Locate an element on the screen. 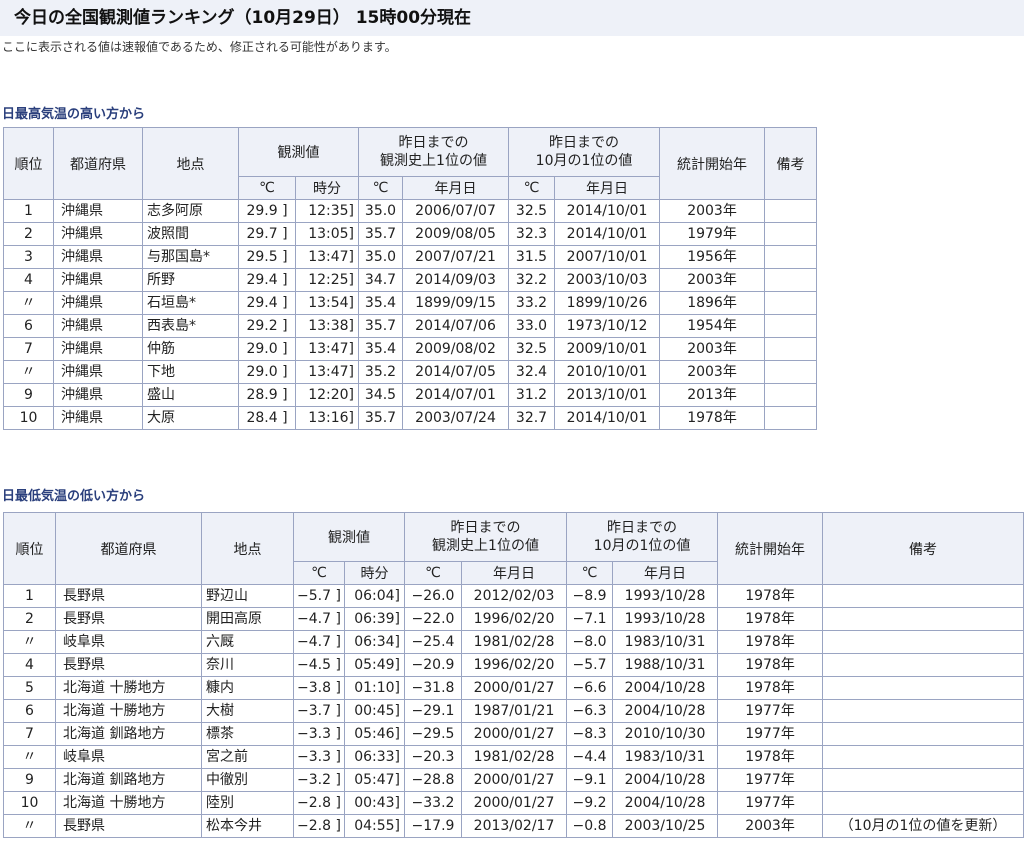  october-value-cell: 32.7 is located at coordinates (532, 418).